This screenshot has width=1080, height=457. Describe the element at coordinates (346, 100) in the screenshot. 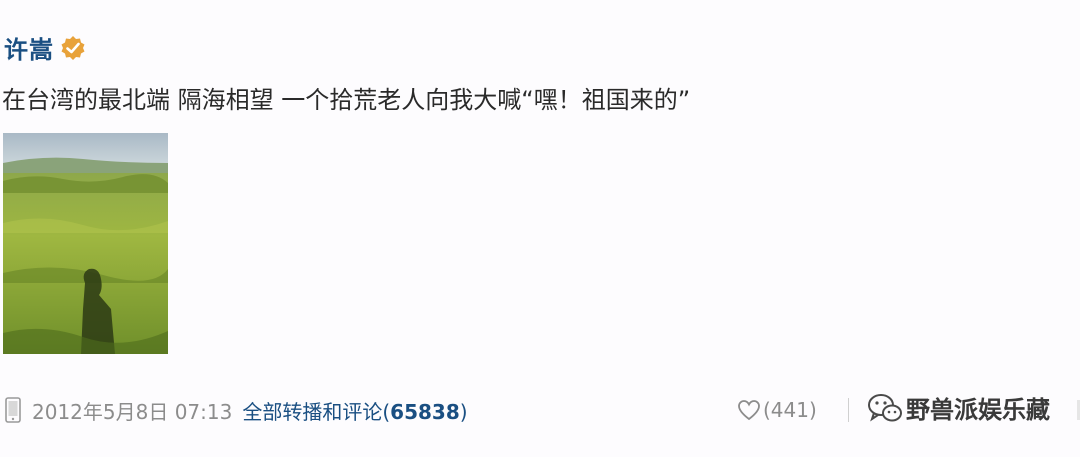

I see `post-text: 在台湾的最北端 隔海相望 一个拾荒老人向我大喊“嘿！祖国来的”` at that location.